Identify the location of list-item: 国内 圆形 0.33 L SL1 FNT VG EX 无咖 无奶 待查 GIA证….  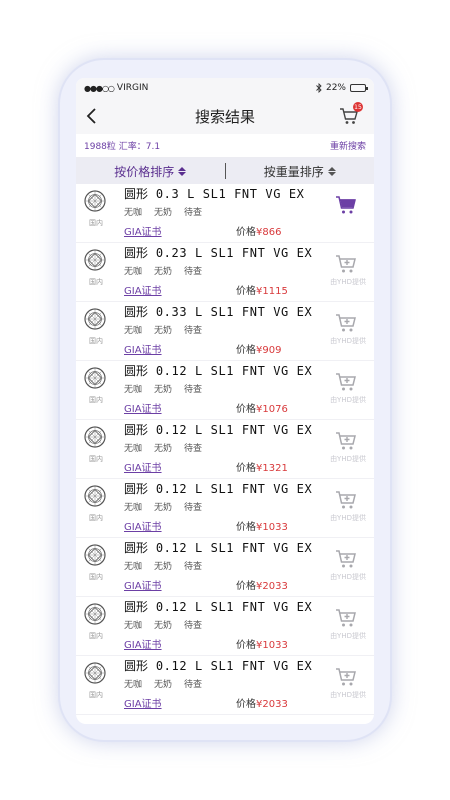
(225, 331).